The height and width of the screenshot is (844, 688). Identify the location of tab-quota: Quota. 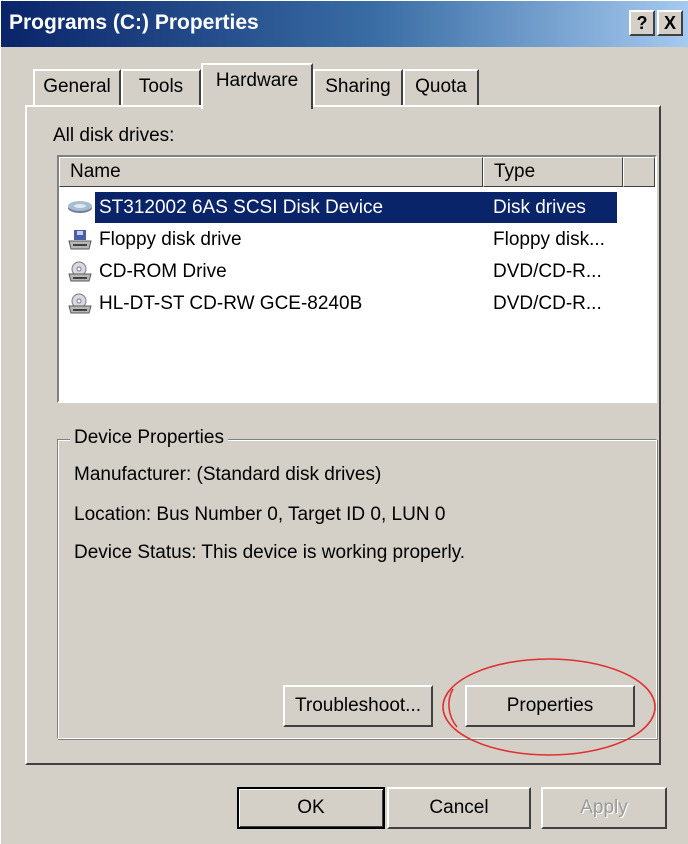
(441, 88).